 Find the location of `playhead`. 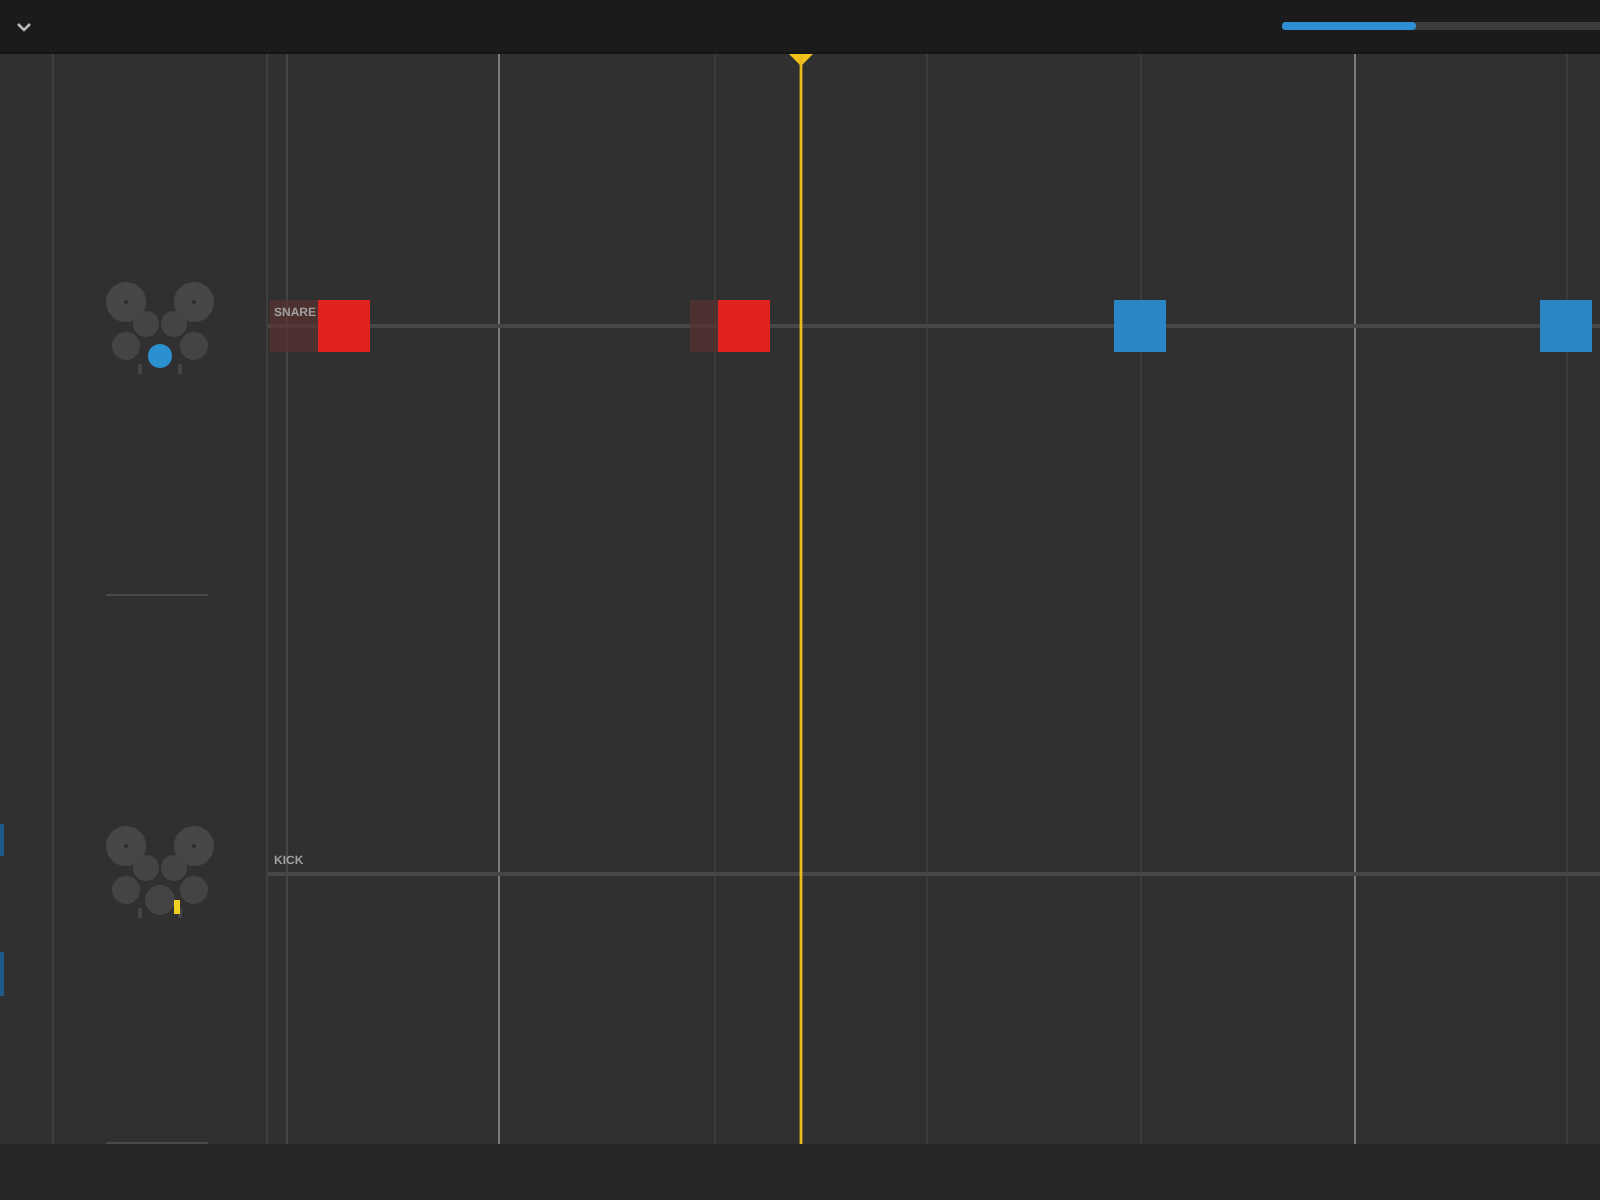

playhead is located at coordinates (801, 599).